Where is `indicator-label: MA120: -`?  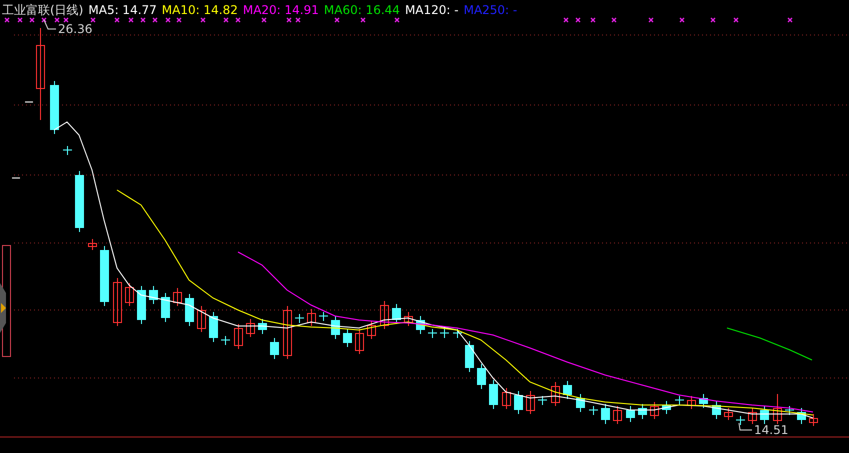 indicator-label: MA120: - is located at coordinates (431, 10).